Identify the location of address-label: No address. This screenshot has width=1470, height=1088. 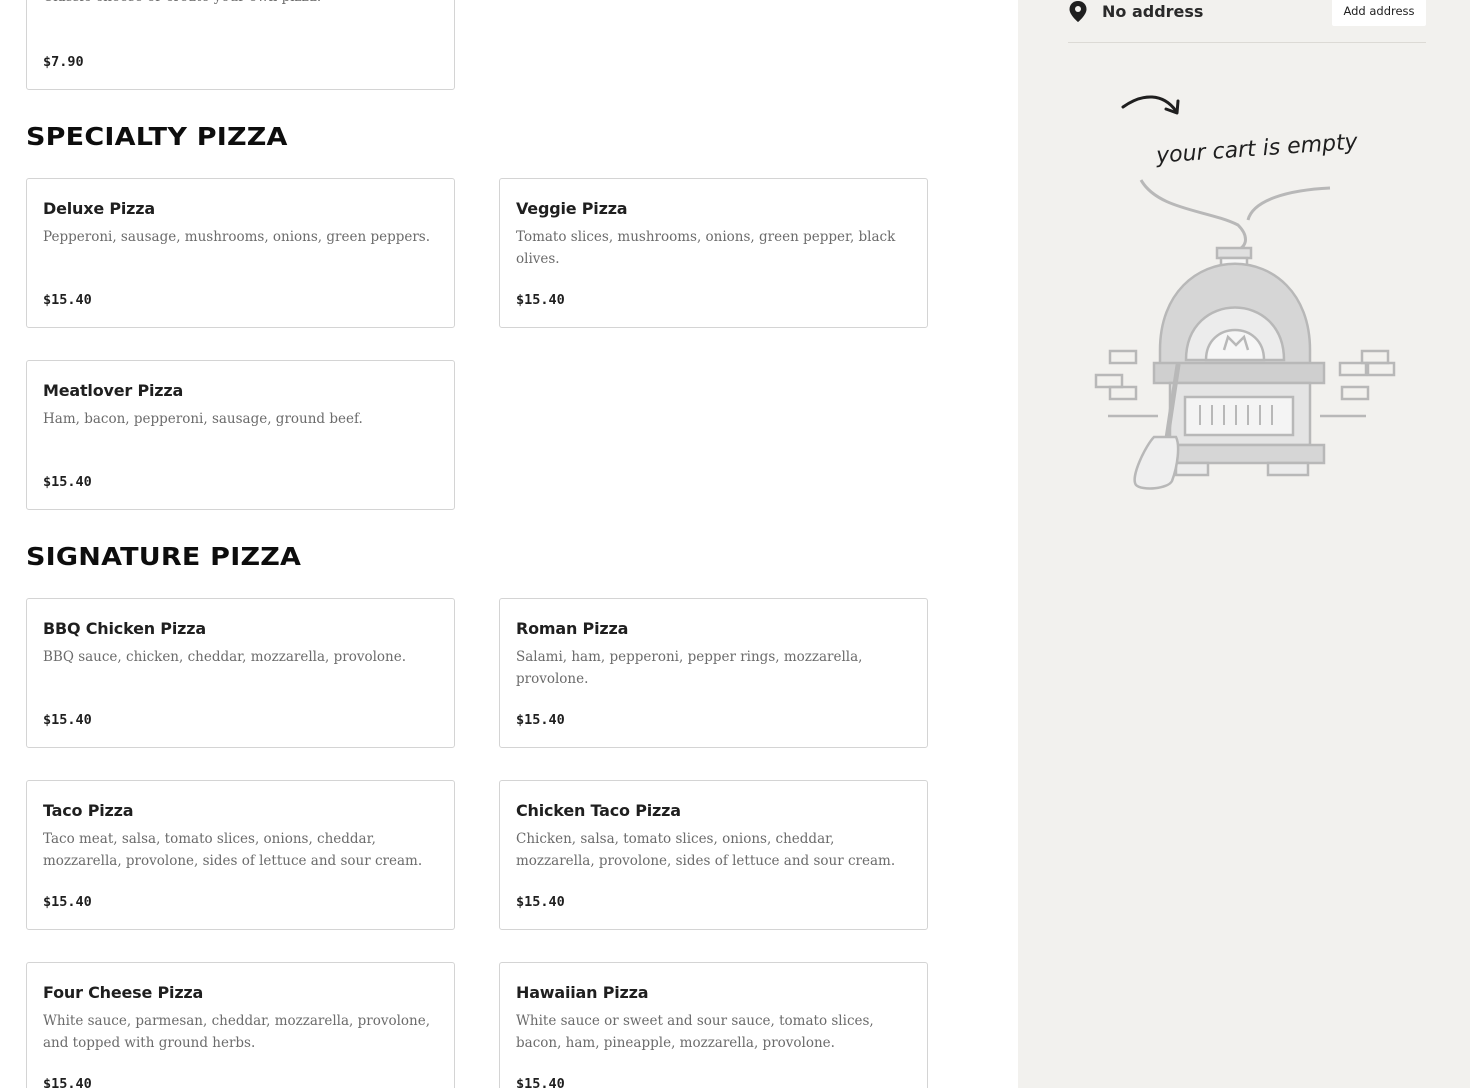
(1153, 11).